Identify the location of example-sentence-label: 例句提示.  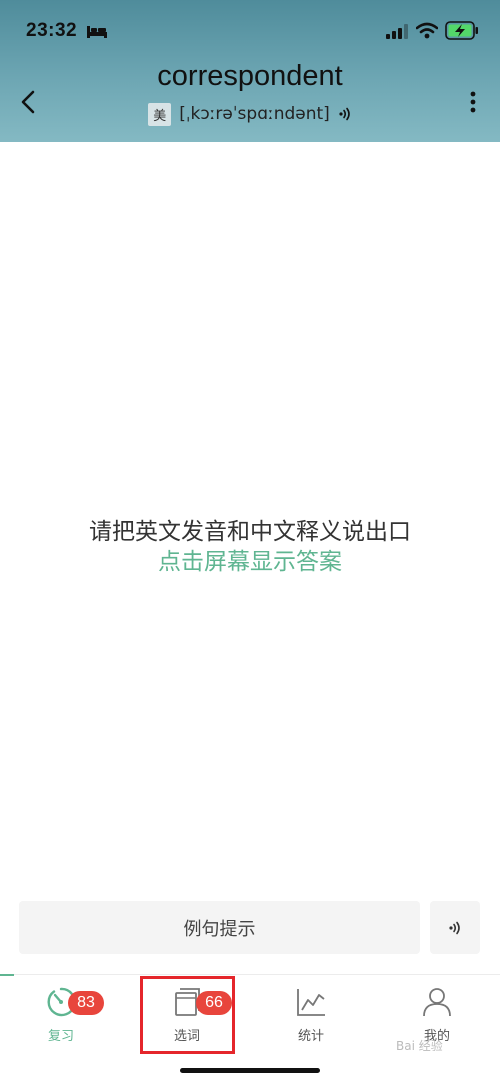
(219, 929).